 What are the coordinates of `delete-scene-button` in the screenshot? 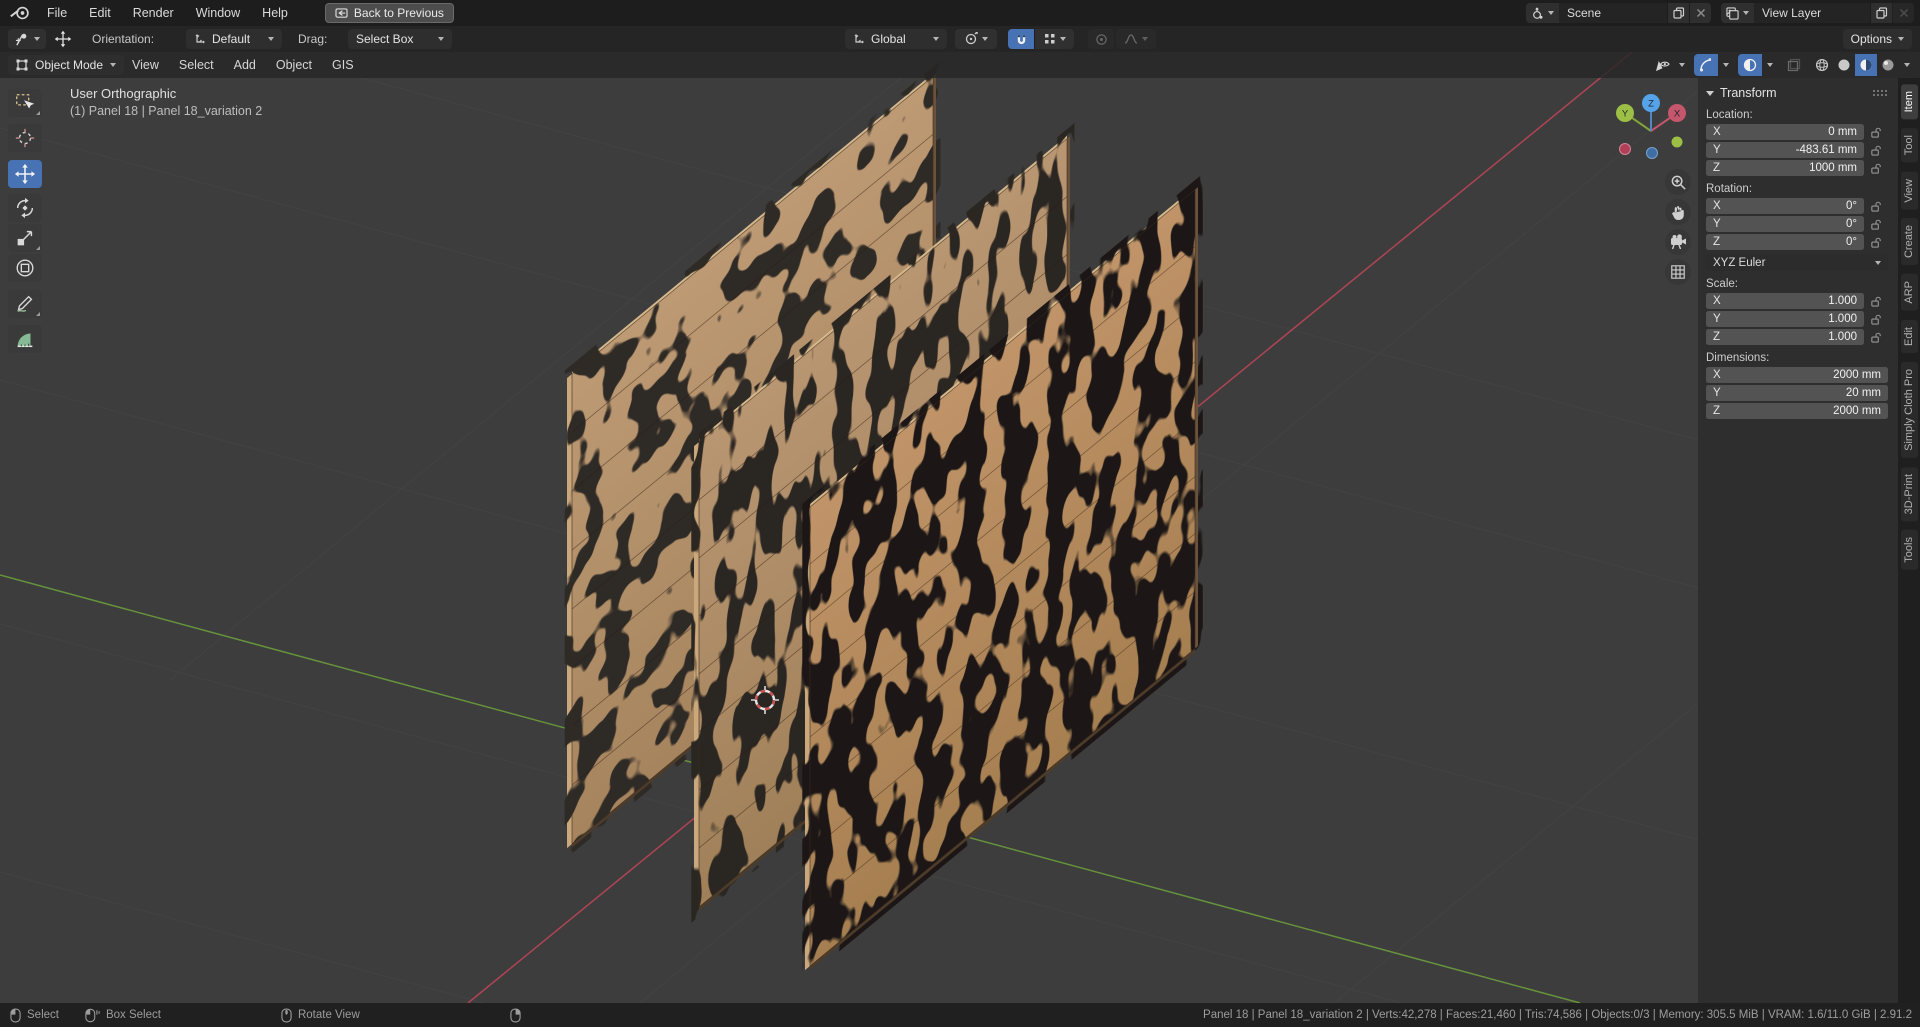 It's located at (1700, 13).